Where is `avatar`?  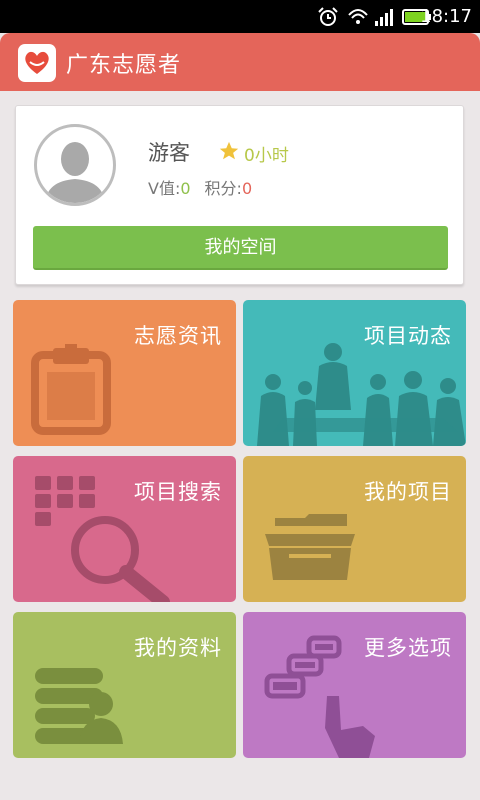 avatar is located at coordinates (75, 165).